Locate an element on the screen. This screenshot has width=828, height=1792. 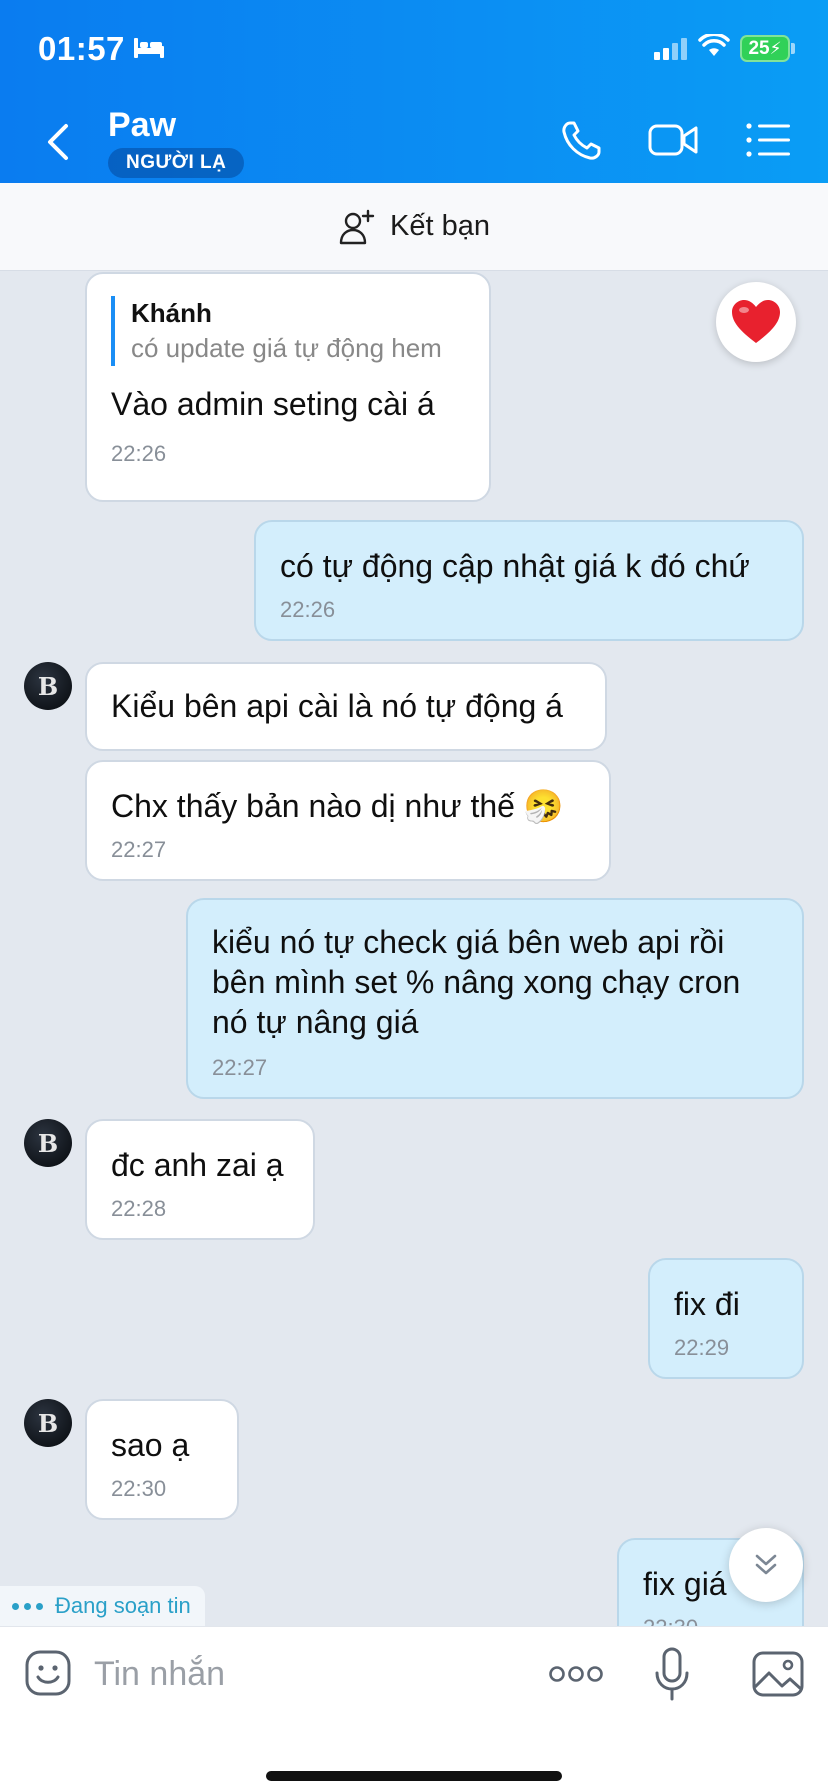
message-text: đc anh zai ạ is located at coordinates (197, 1165).